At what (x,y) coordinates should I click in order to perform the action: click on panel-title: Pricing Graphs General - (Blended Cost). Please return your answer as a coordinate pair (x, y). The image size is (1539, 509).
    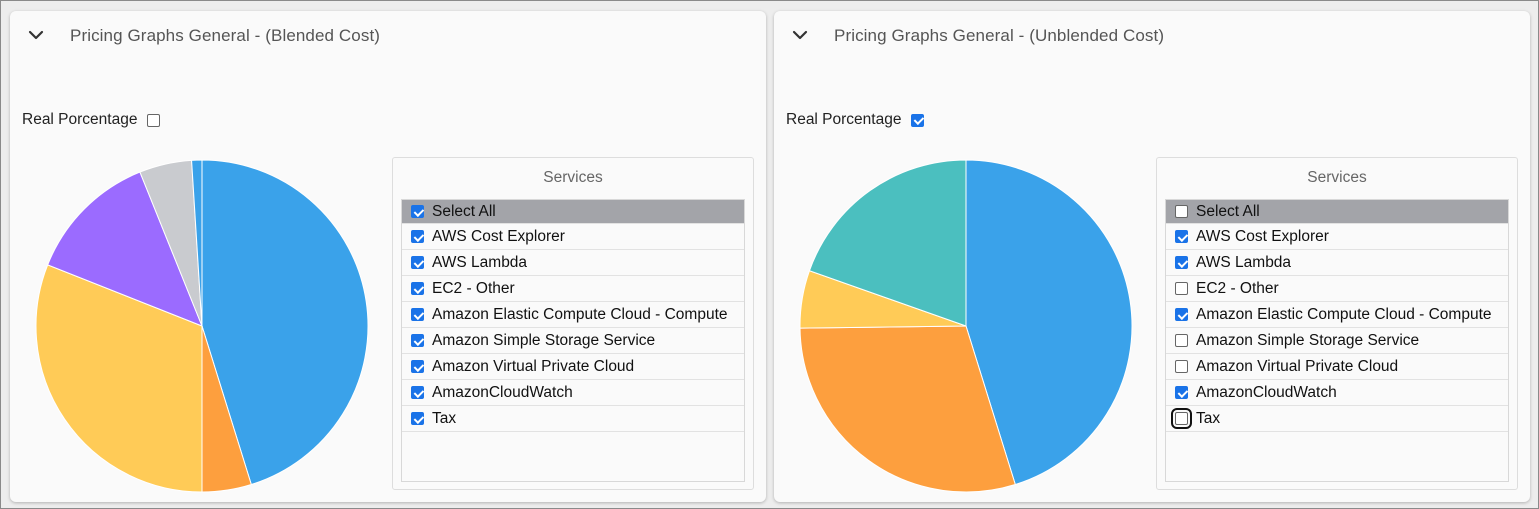
    Looking at the image, I should click on (225, 35).